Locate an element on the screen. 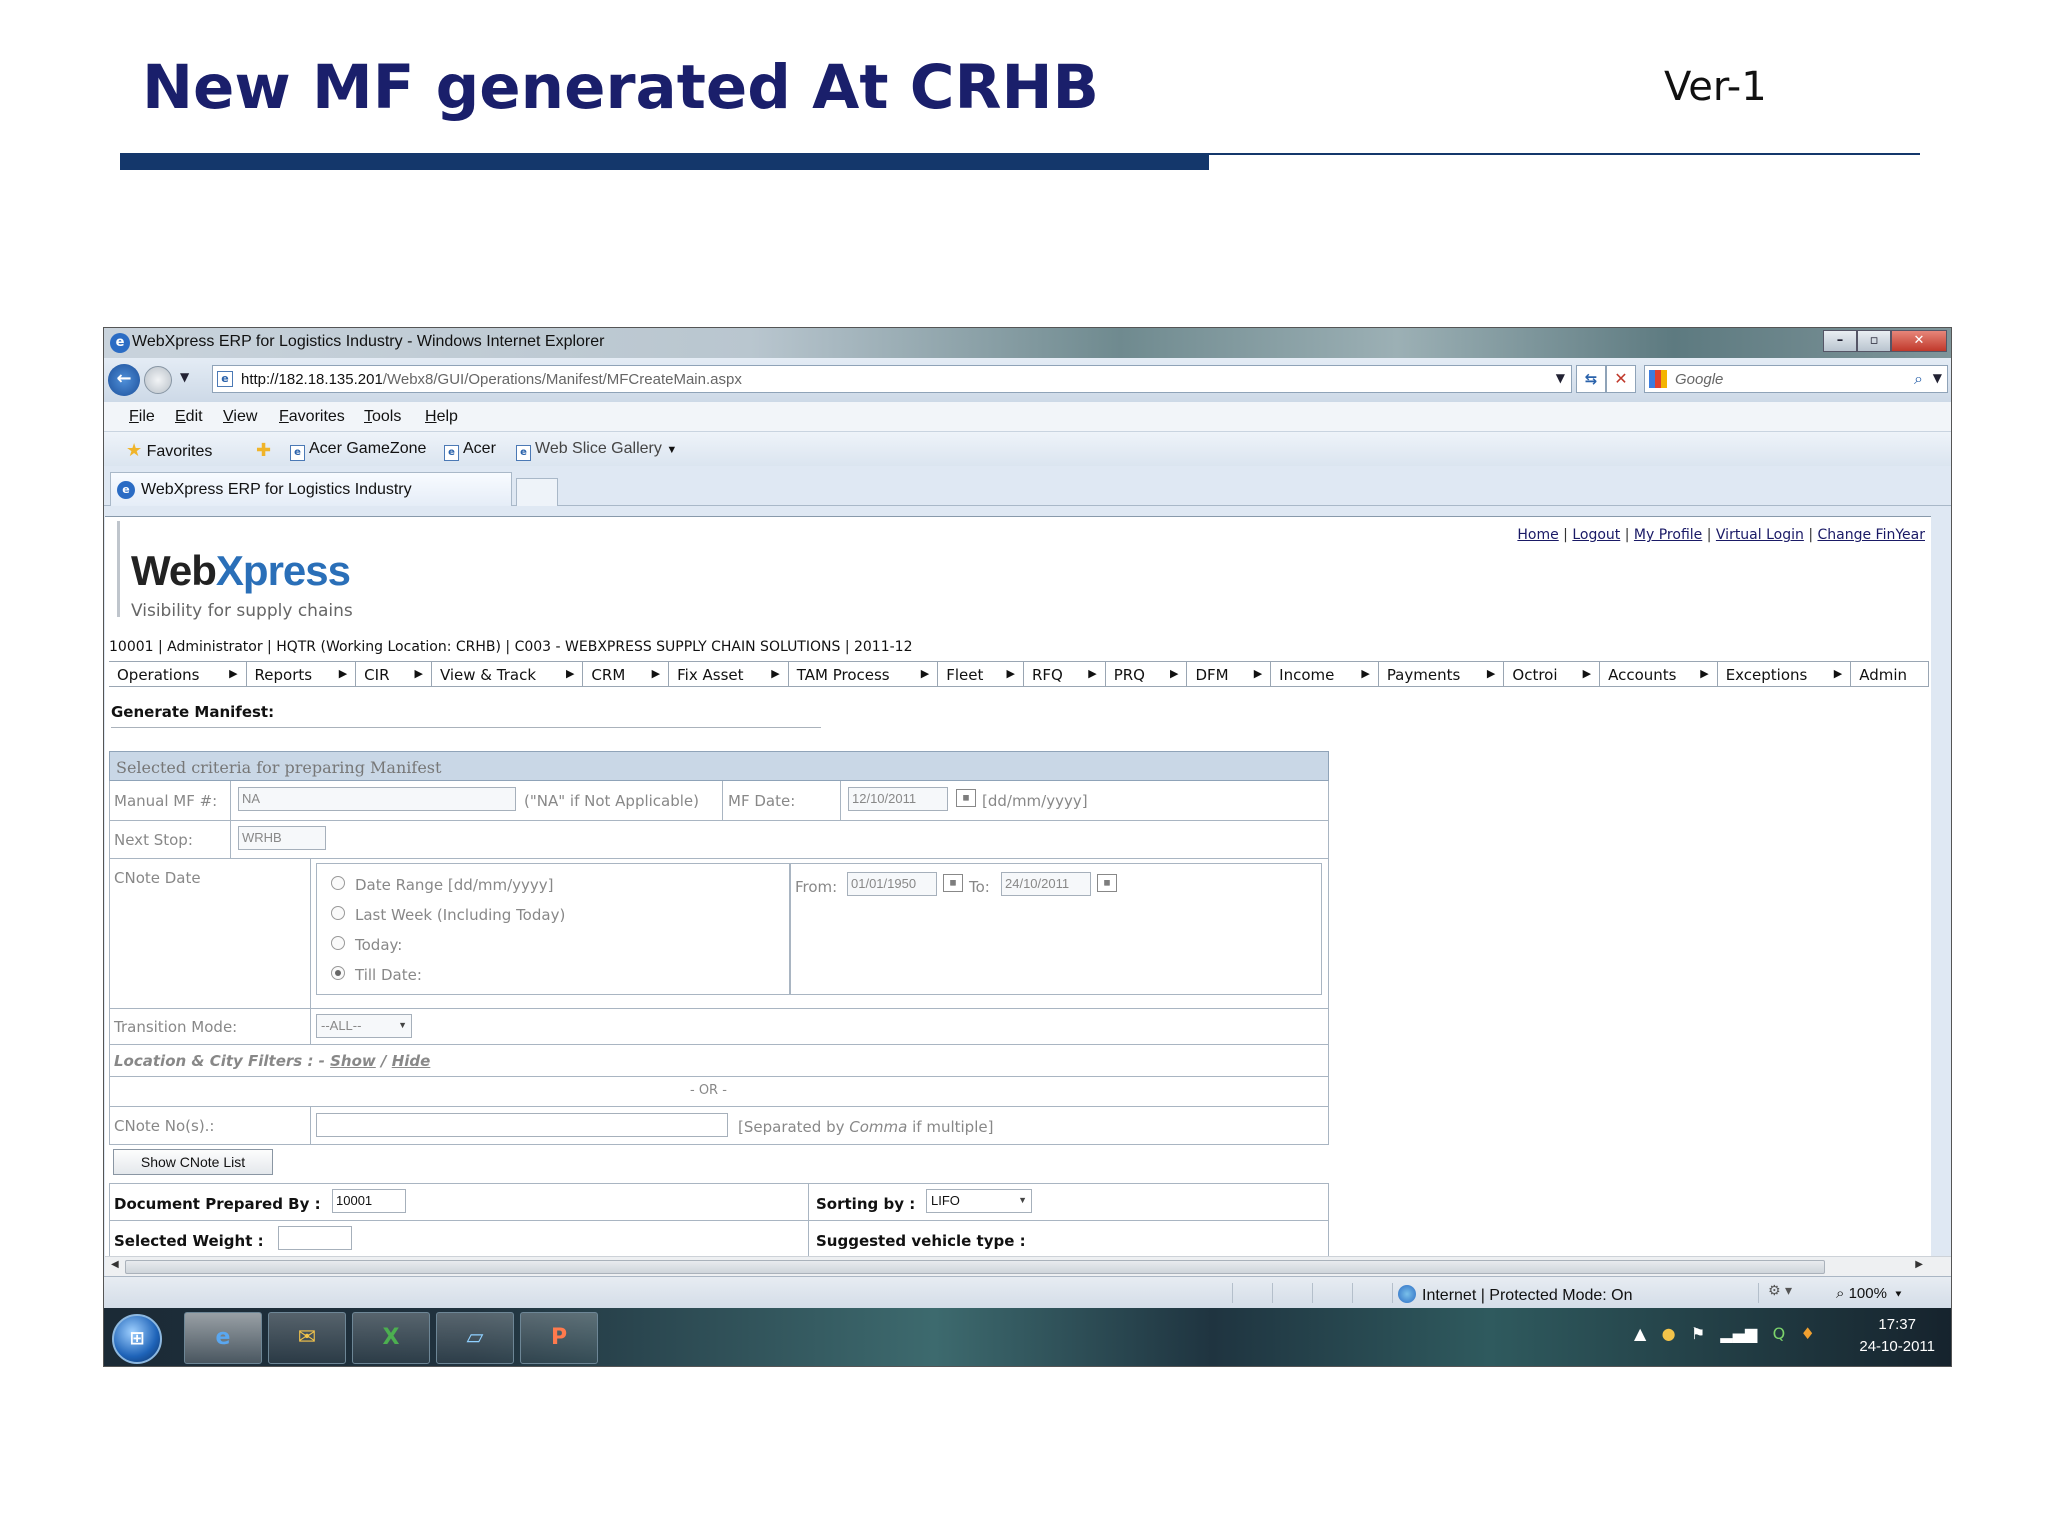 Image resolution: width=2048 pixels, height=1536 pixels. nav-admin: Admin is located at coordinates (1890, 674).